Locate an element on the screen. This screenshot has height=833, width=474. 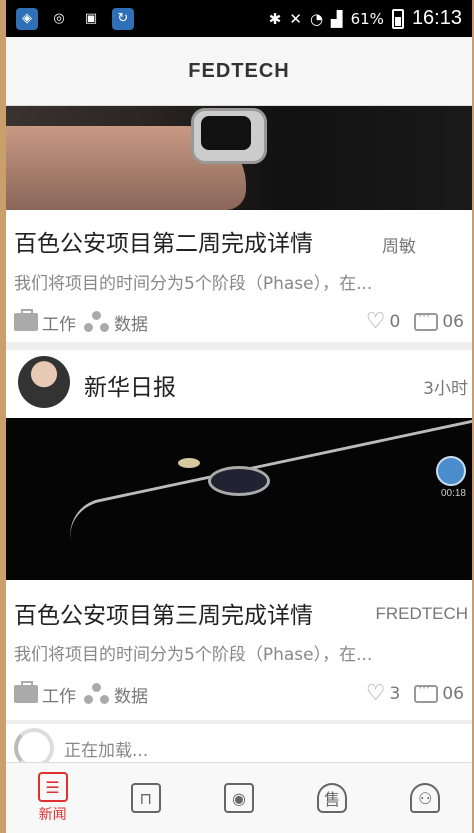
like-count: 3 is located at coordinates (395, 694).